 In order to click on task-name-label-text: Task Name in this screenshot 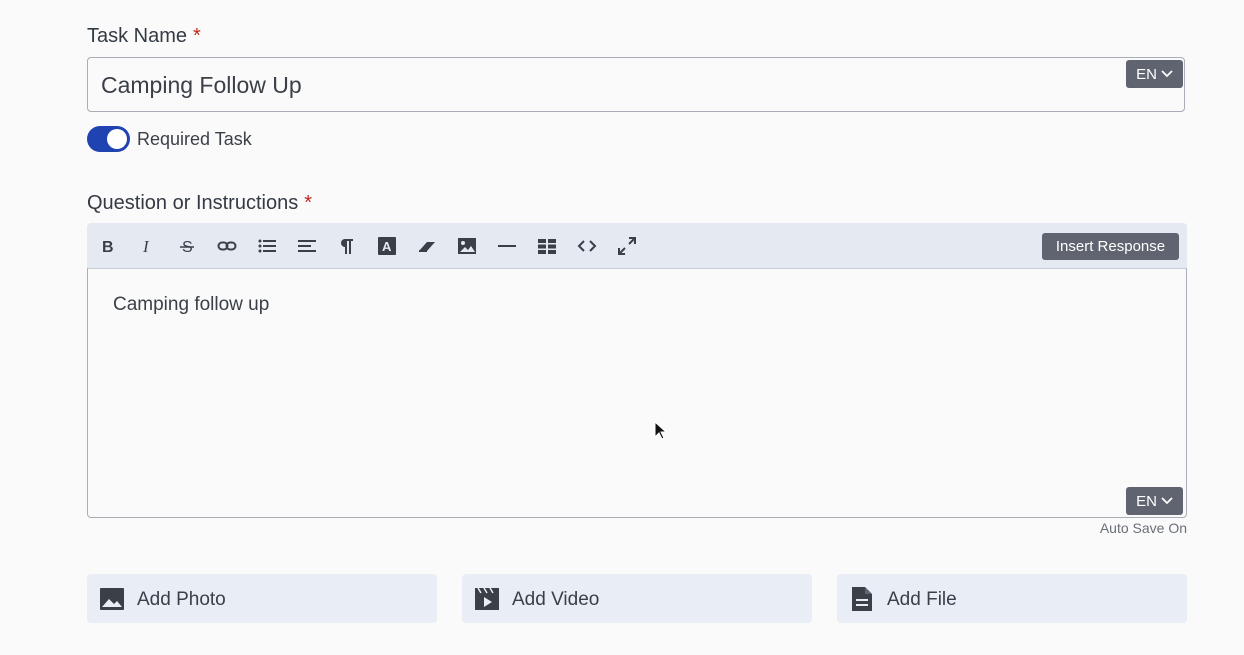, I will do `click(137, 36)`.